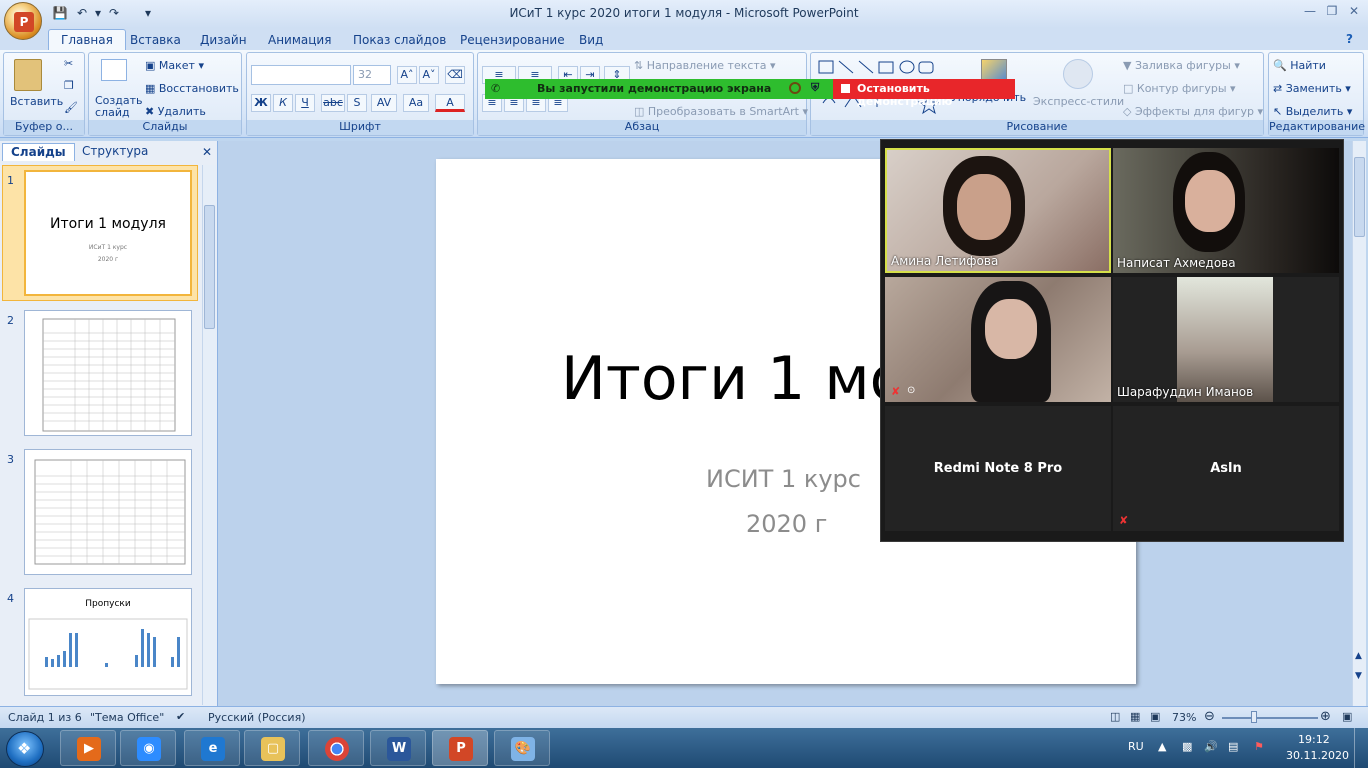 Image resolution: width=1368 pixels, height=768 pixels. What do you see at coordinates (223, 40) in the screenshot?
I see `tab-design: Дизайн` at bounding box center [223, 40].